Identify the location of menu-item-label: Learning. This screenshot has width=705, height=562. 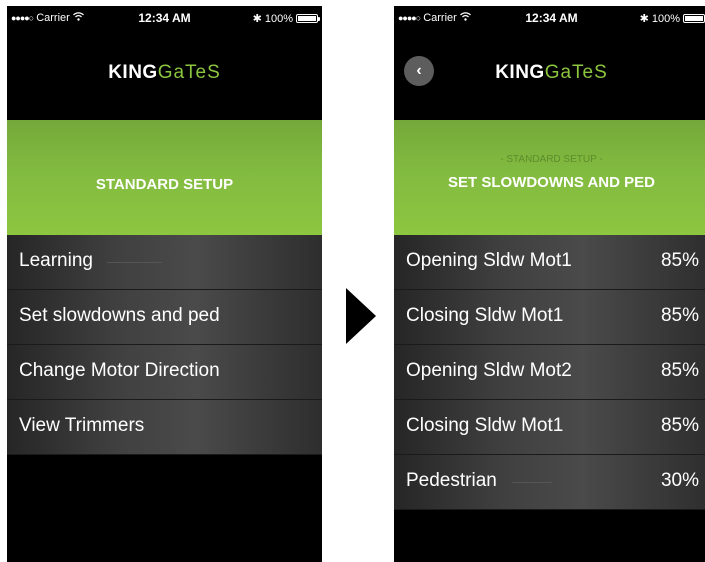
(56, 260).